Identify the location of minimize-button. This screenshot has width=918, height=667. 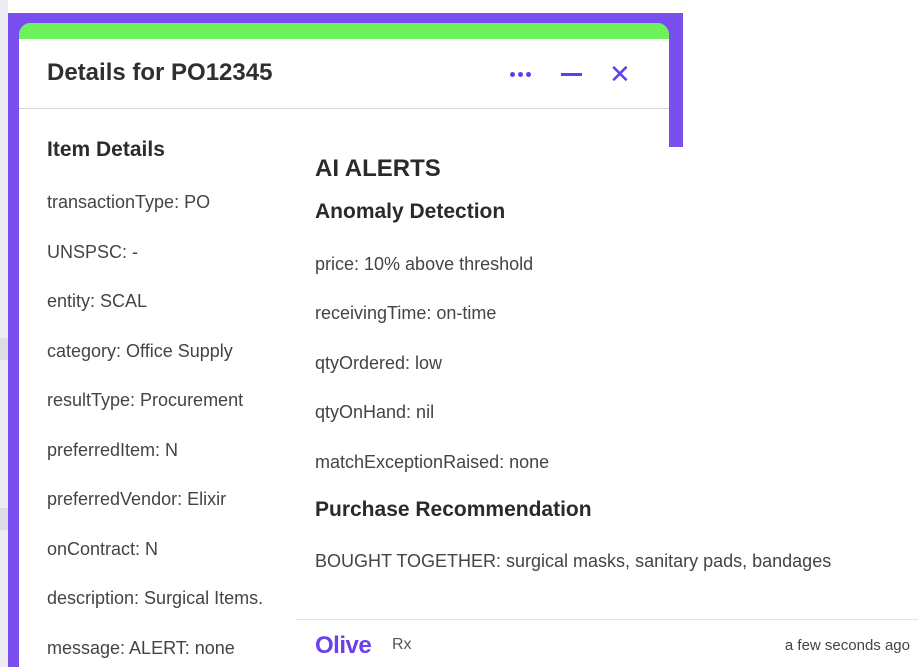
(571, 74).